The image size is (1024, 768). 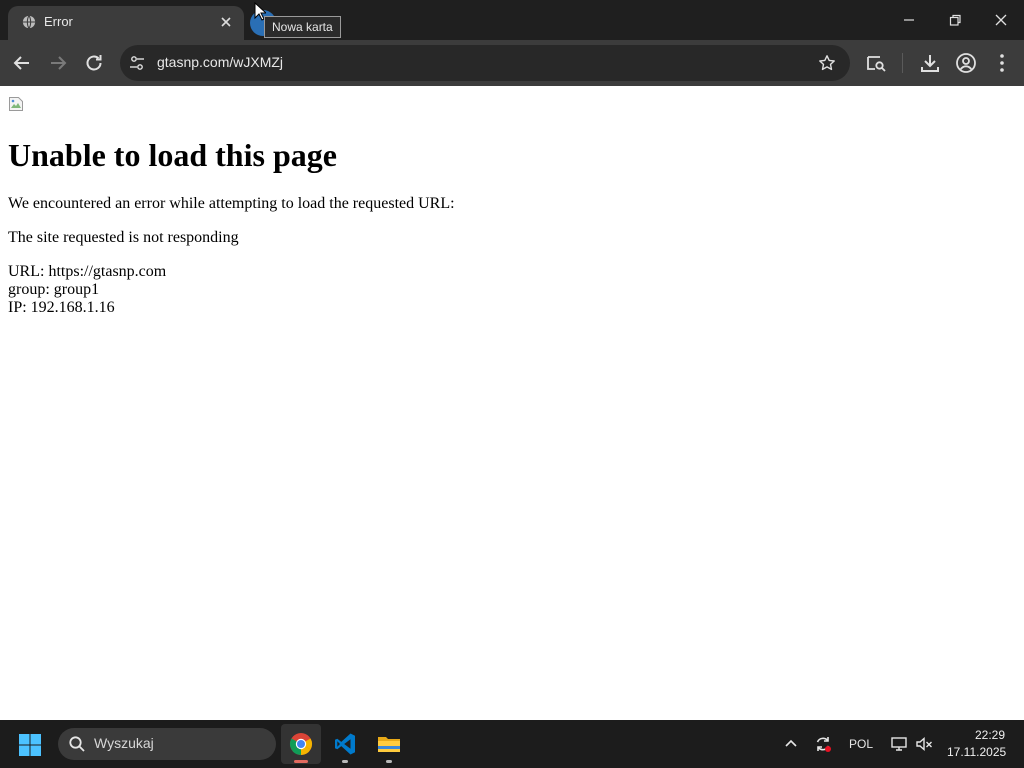 What do you see at coordinates (220, 62) in the screenshot?
I see `address-bar-url: gtasnp.com/wJXMZj` at bounding box center [220, 62].